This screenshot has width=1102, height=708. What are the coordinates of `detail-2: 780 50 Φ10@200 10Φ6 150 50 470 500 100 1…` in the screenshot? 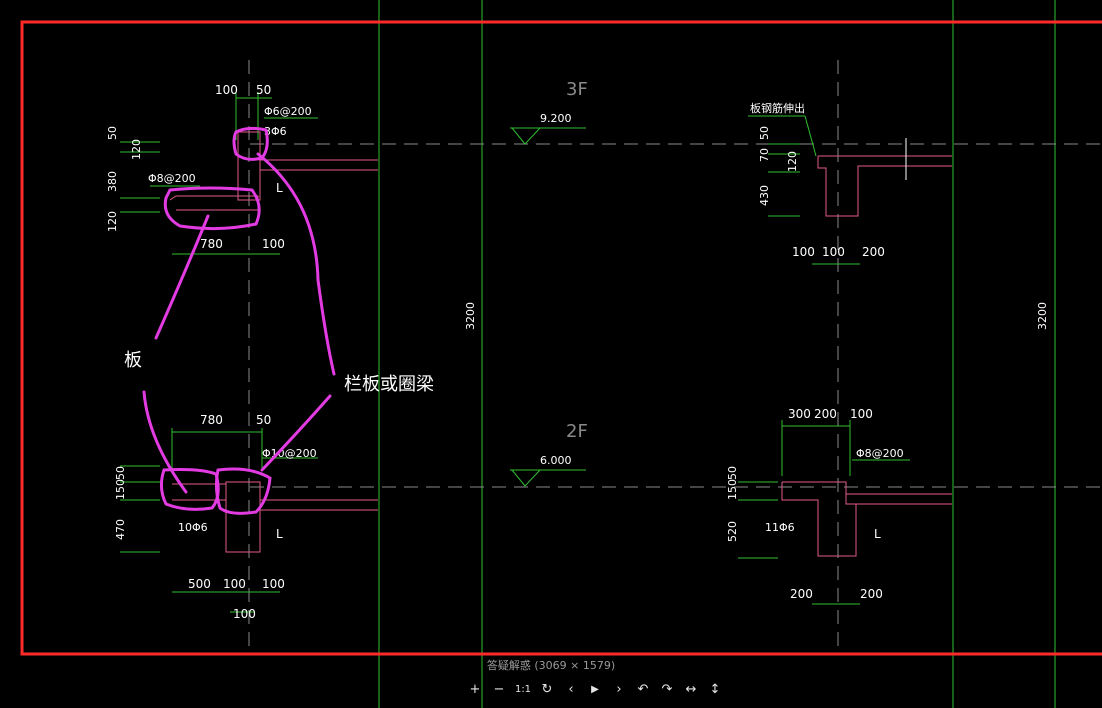 It's located at (246, 517).